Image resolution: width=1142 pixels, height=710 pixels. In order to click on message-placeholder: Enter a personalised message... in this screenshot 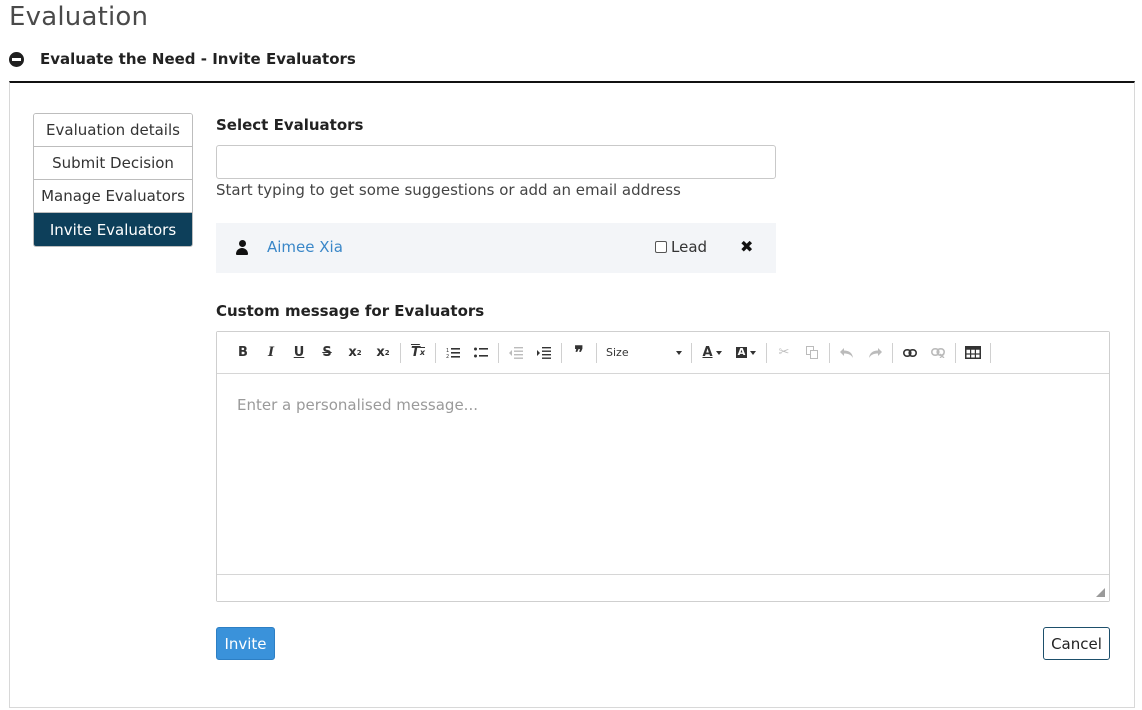, I will do `click(357, 405)`.